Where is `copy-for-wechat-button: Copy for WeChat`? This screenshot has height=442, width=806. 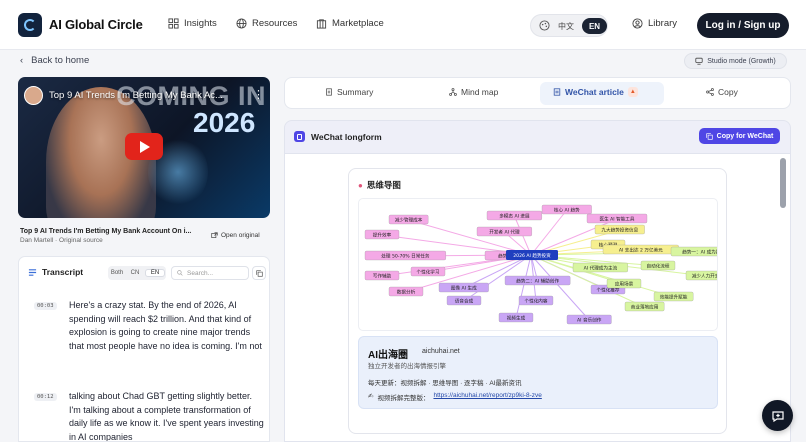
copy-for-wechat-button: Copy for WeChat is located at coordinates (739, 136).